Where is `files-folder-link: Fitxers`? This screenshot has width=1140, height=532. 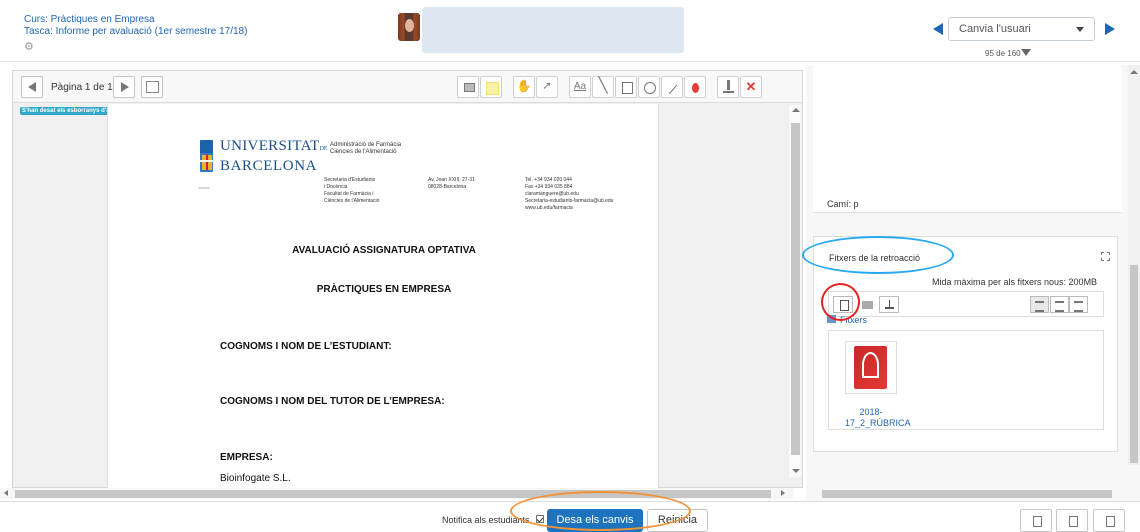 files-folder-link: Fitxers is located at coordinates (853, 320).